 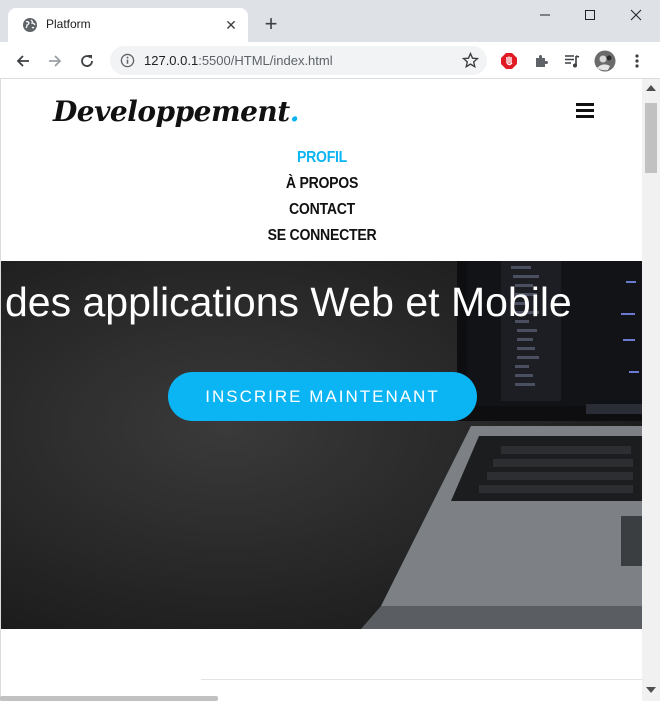 What do you see at coordinates (171, 111) in the screenshot?
I see `brand-text: Developpement` at bounding box center [171, 111].